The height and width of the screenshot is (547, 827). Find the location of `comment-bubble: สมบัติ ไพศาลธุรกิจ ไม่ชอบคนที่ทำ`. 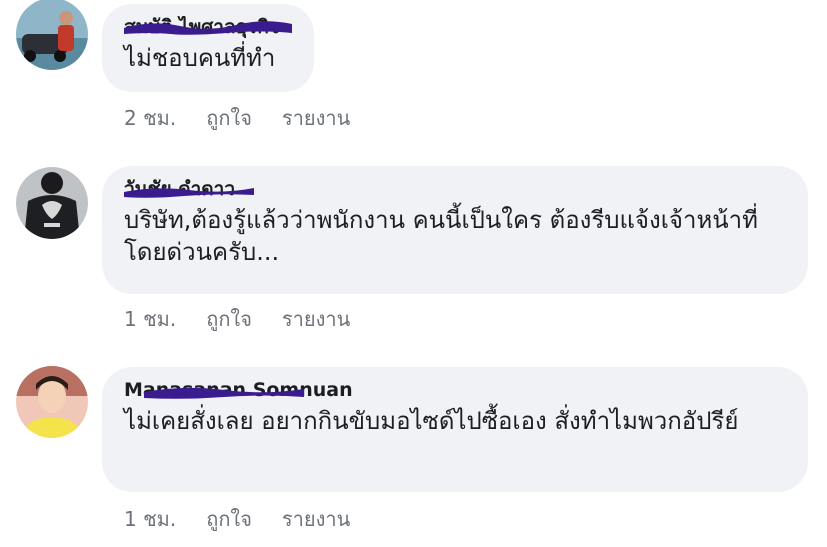

comment-bubble: สมบัติ ไพศาลธุรกิจ ไม่ชอบคนที่ทำ is located at coordinates (208, 48).